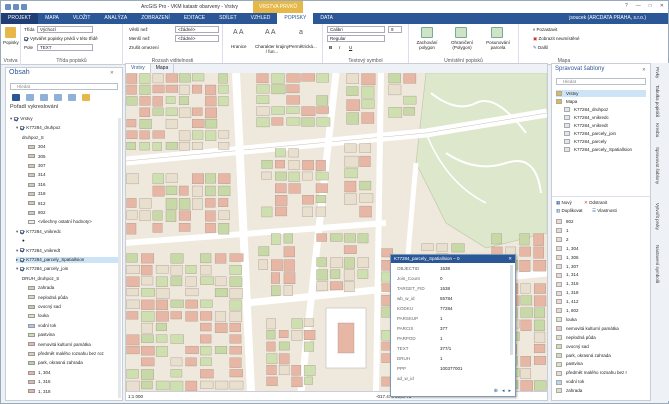 Image resolution: width=669 pixels, height=404 pixels. I want to click on save-icon, so click(8, 7).